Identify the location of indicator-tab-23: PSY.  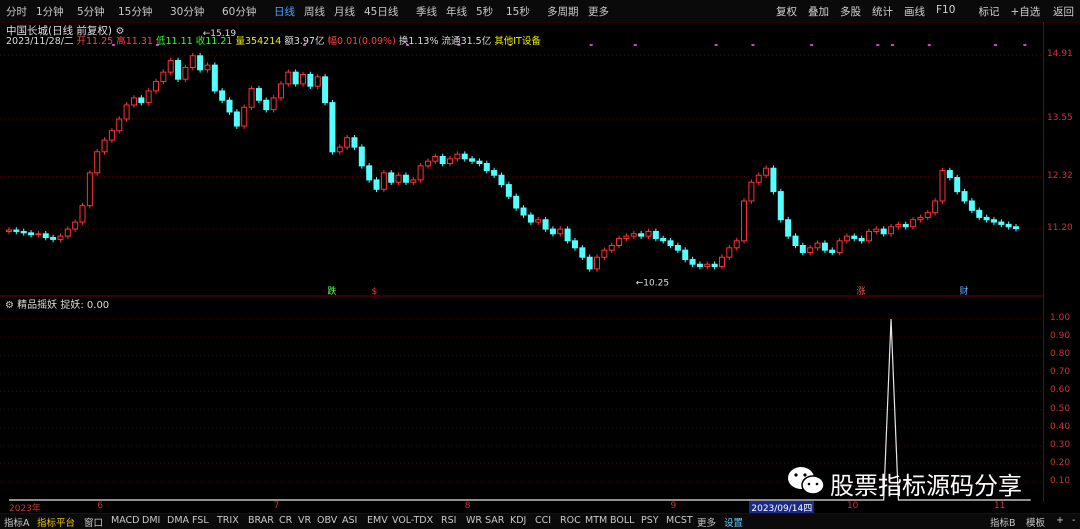
(650, 520).